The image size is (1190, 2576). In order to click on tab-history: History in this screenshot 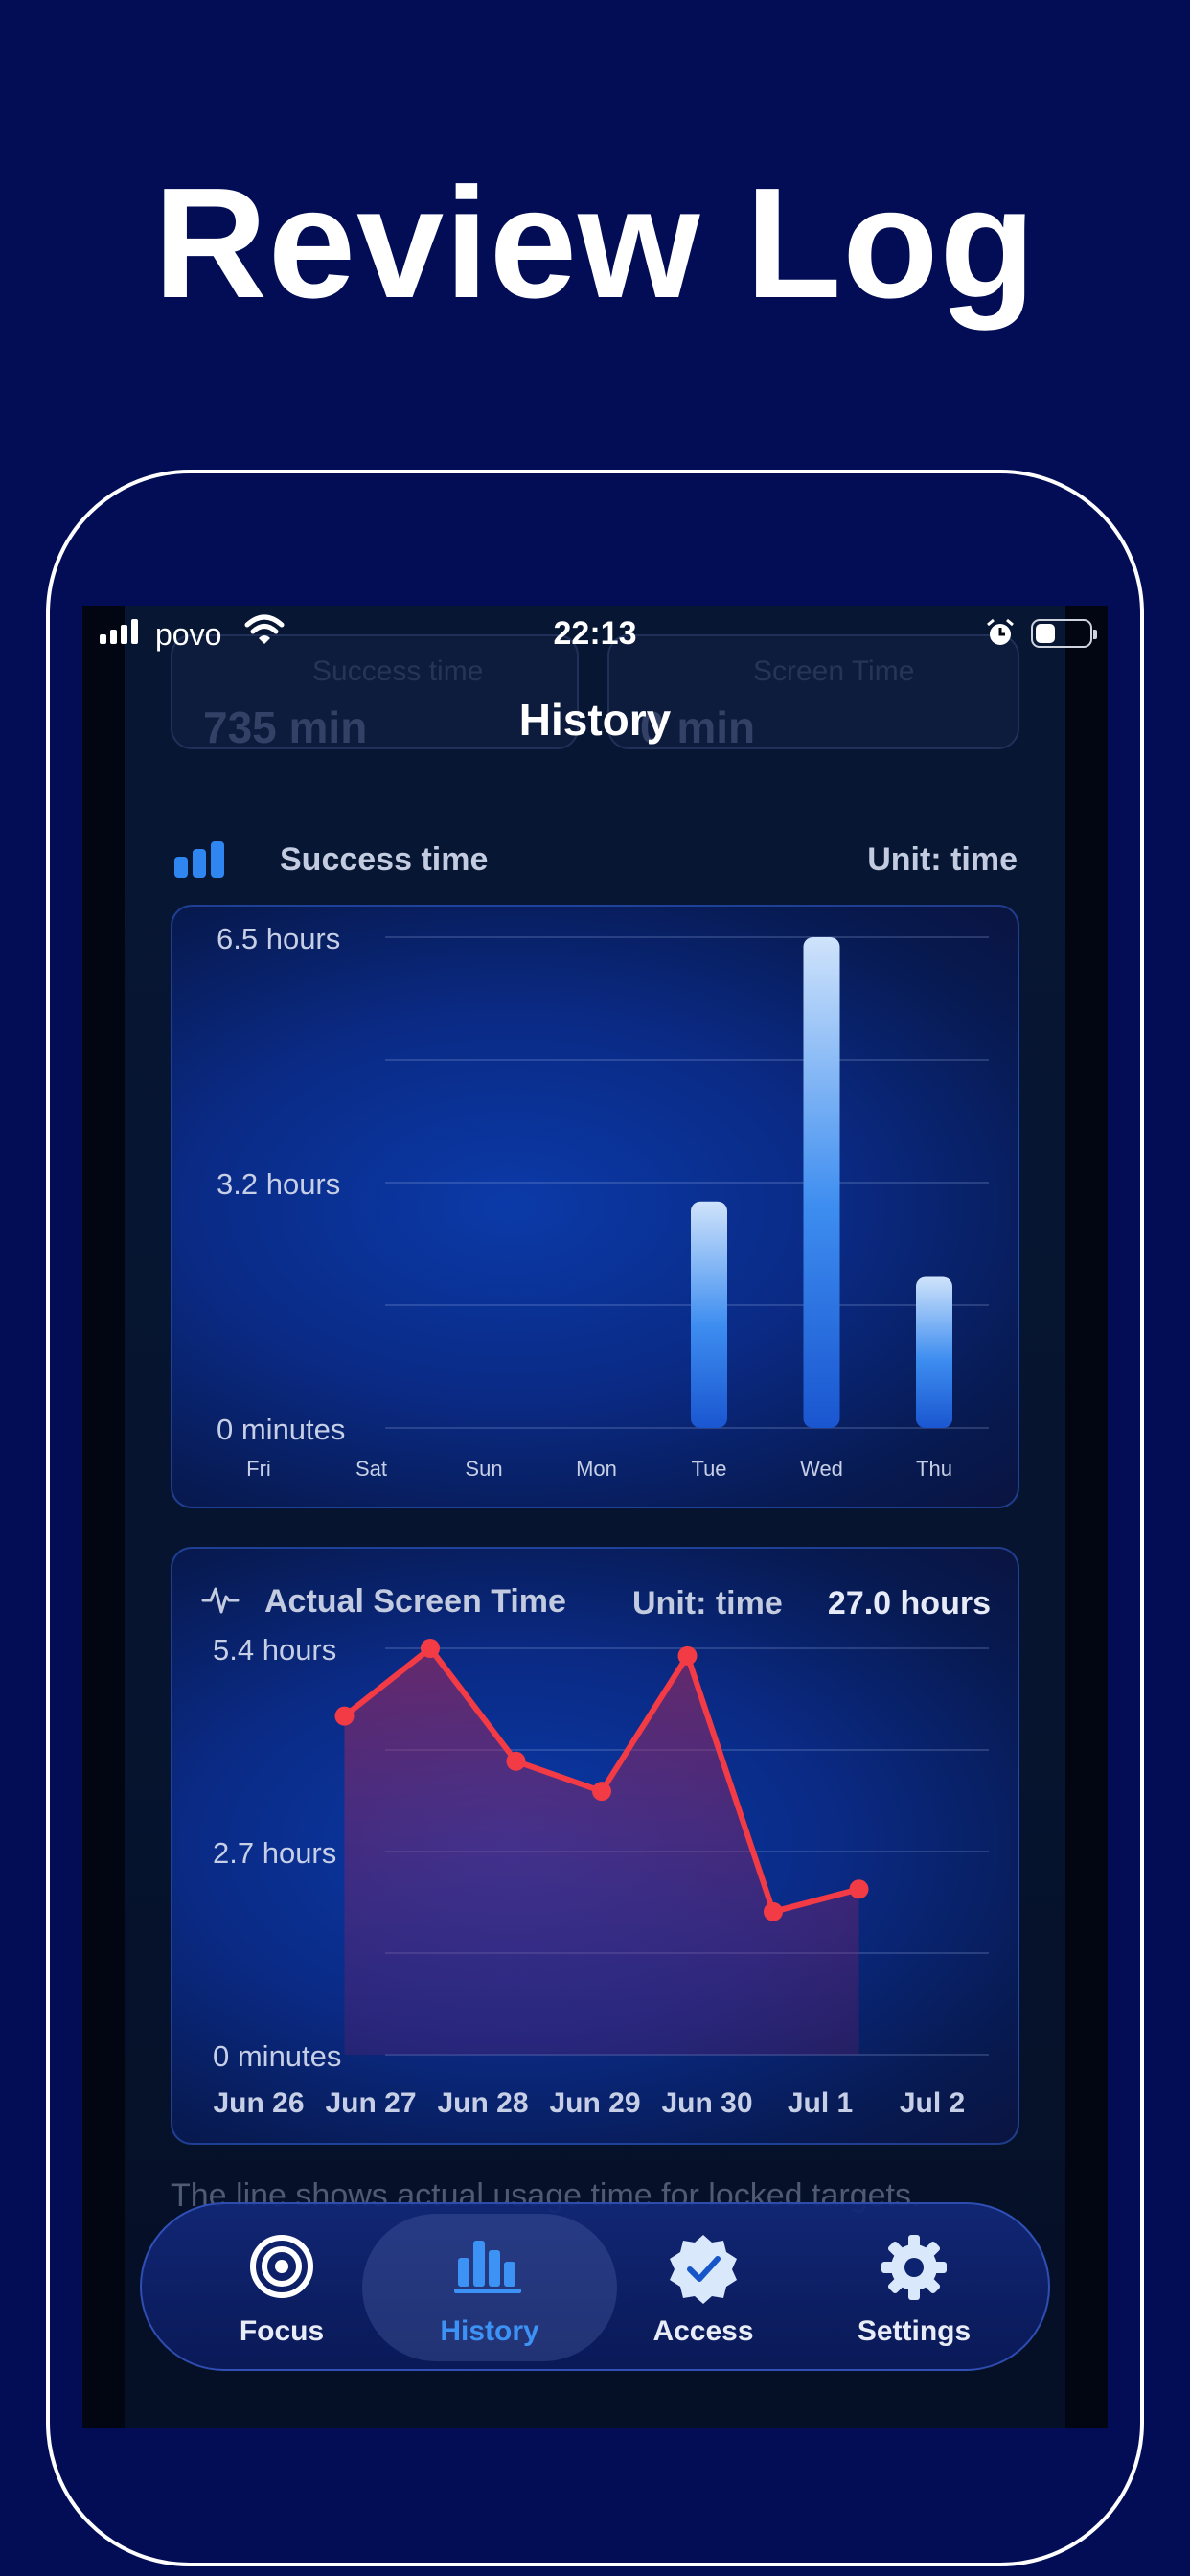, I will do `click(490, 2288)`.